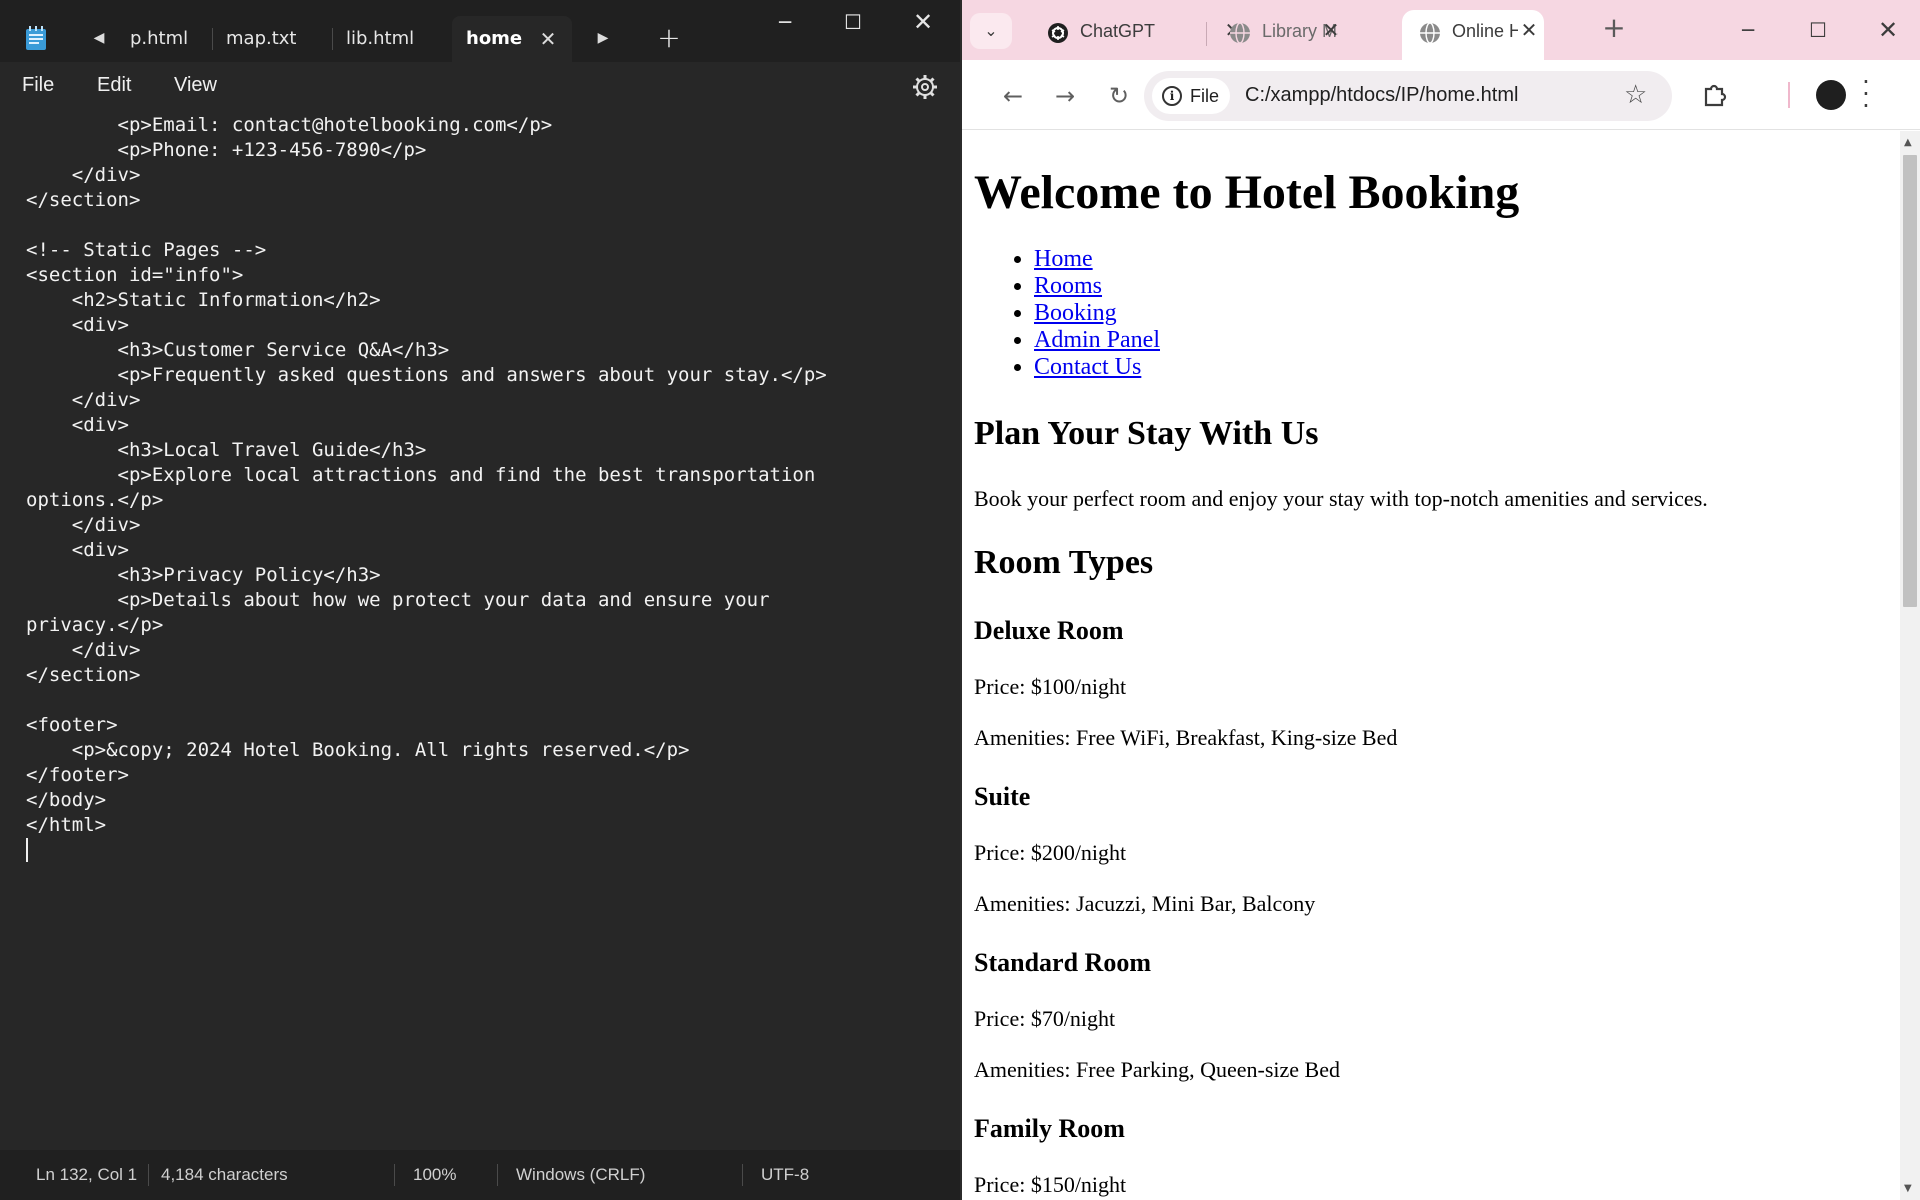 This screenshot has width=1920, height=1200. I want to click on menu-view: View, so click(195, 85).